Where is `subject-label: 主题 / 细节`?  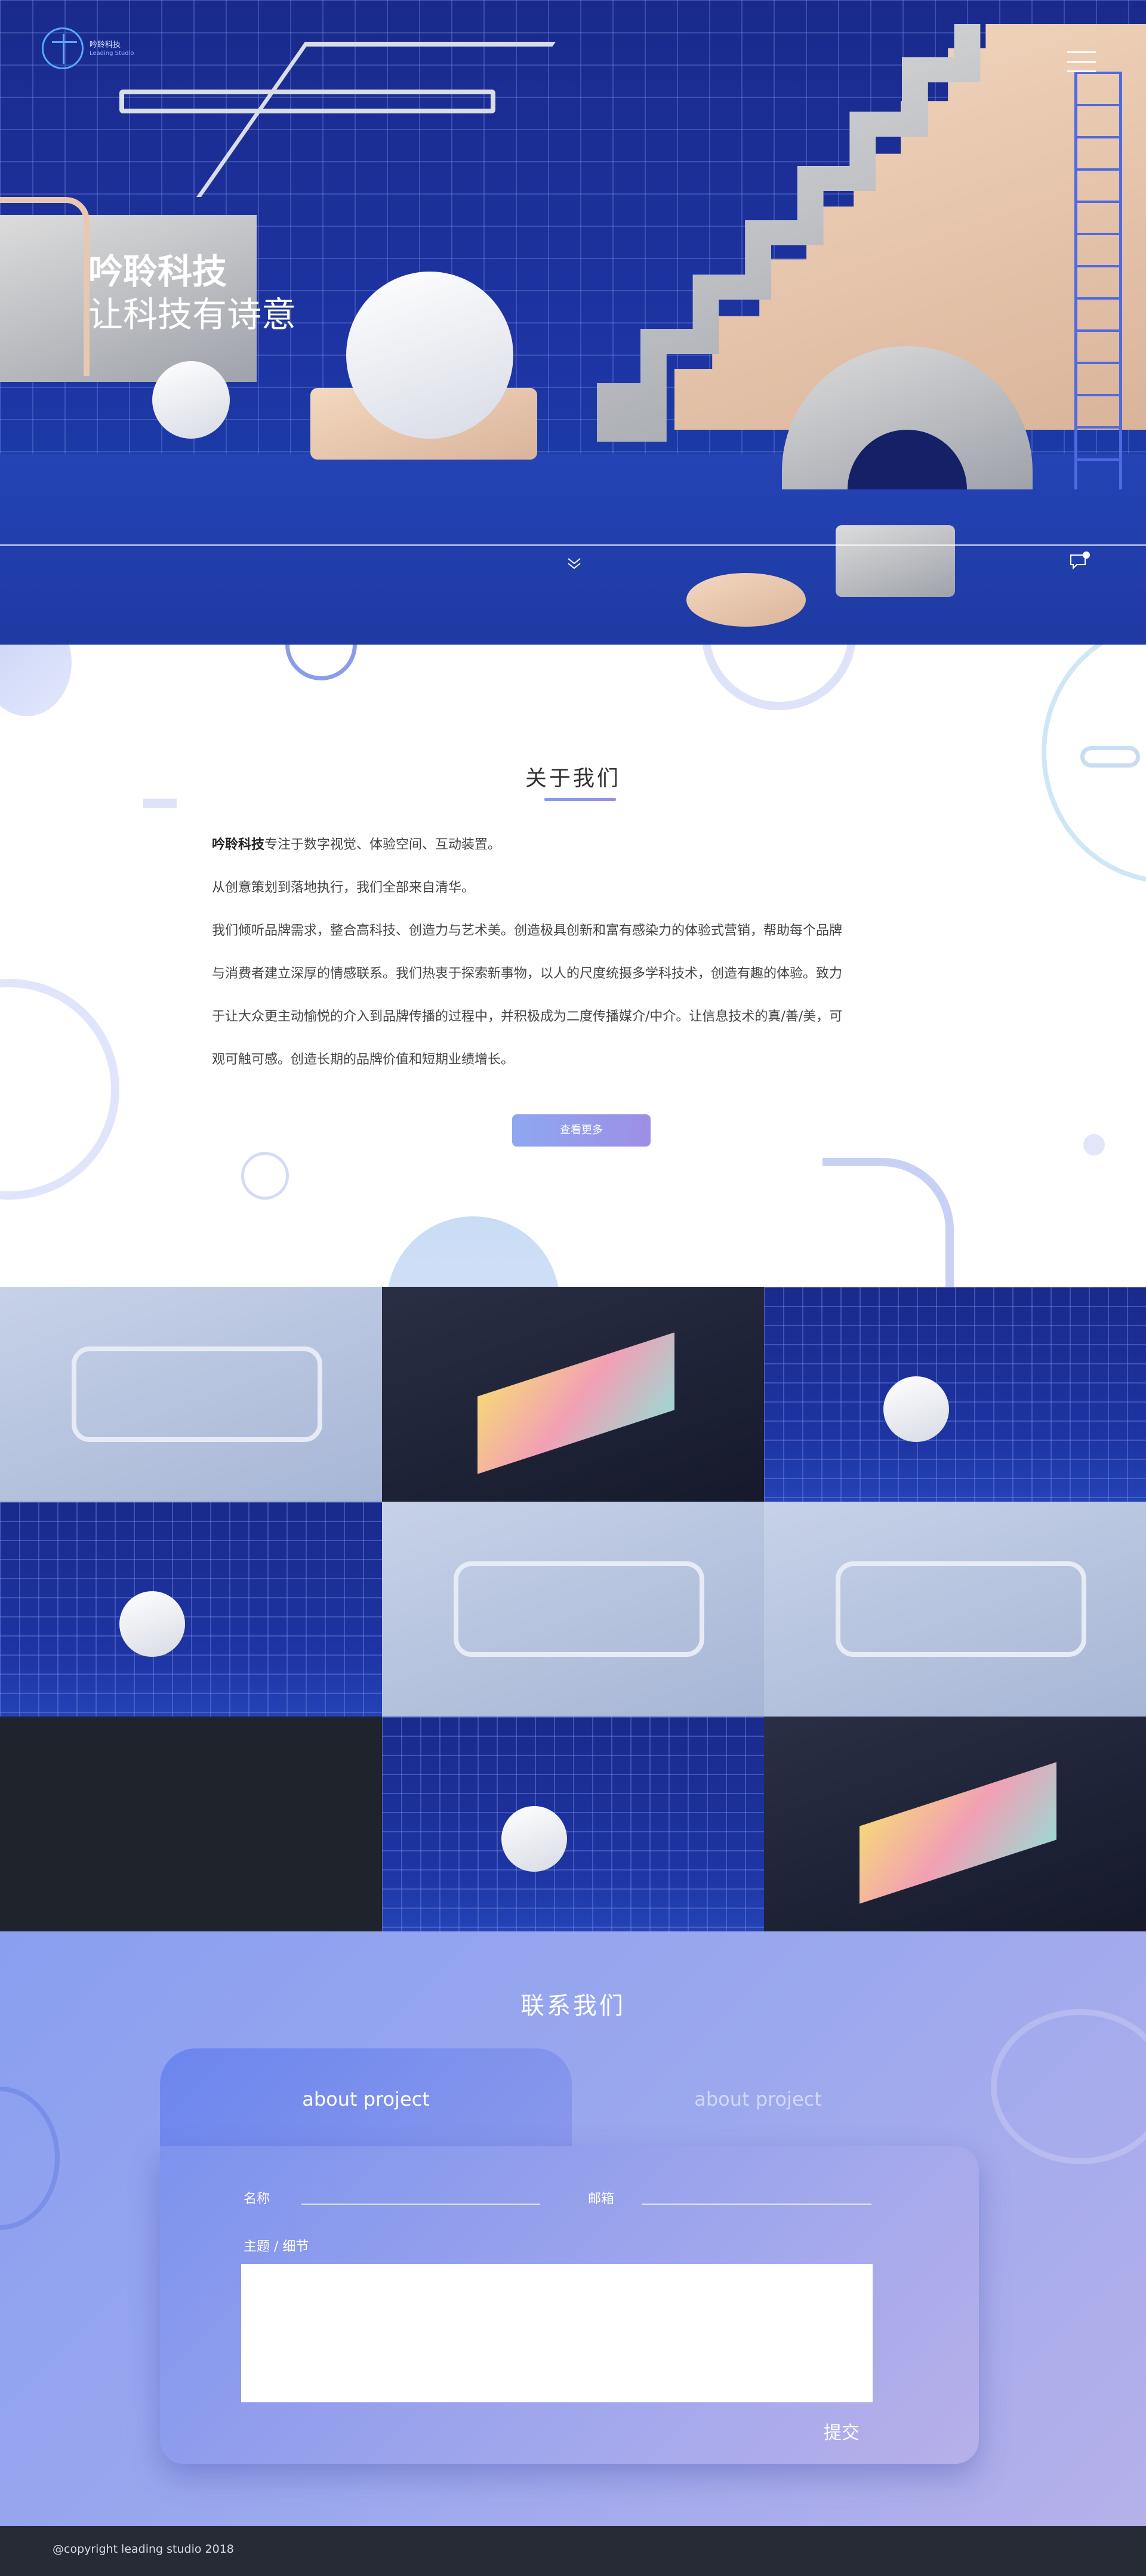 subject-label: 主题 / 细节 is located at coordinates (277, 2246).